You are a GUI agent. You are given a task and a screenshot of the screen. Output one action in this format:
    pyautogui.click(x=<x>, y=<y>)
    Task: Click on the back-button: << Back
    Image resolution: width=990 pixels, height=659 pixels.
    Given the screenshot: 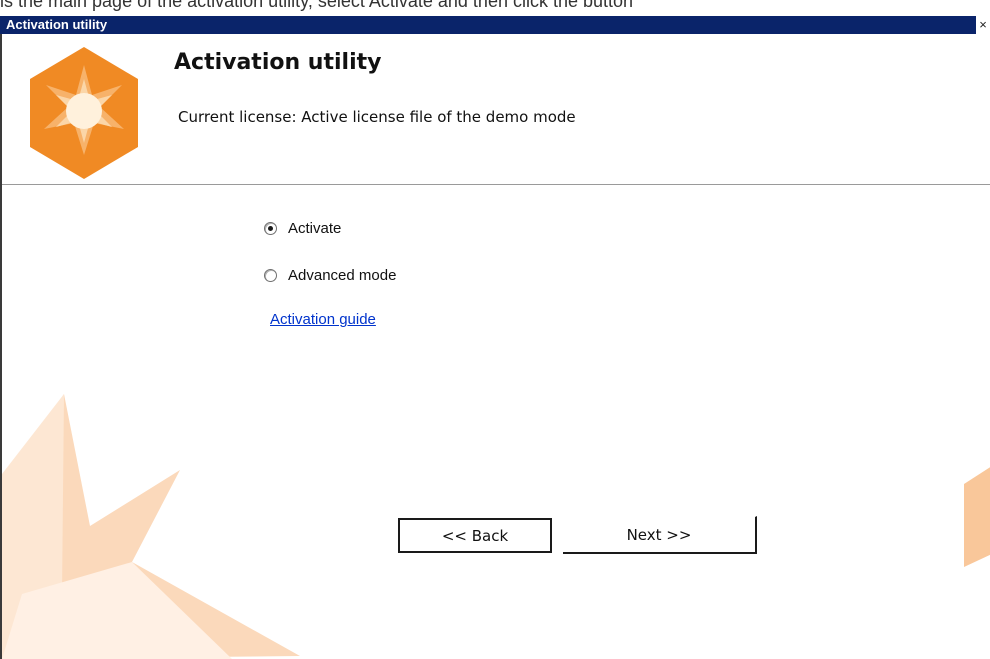 What is the action you would take?
    pyautogui.click(x=475, y=535)
    